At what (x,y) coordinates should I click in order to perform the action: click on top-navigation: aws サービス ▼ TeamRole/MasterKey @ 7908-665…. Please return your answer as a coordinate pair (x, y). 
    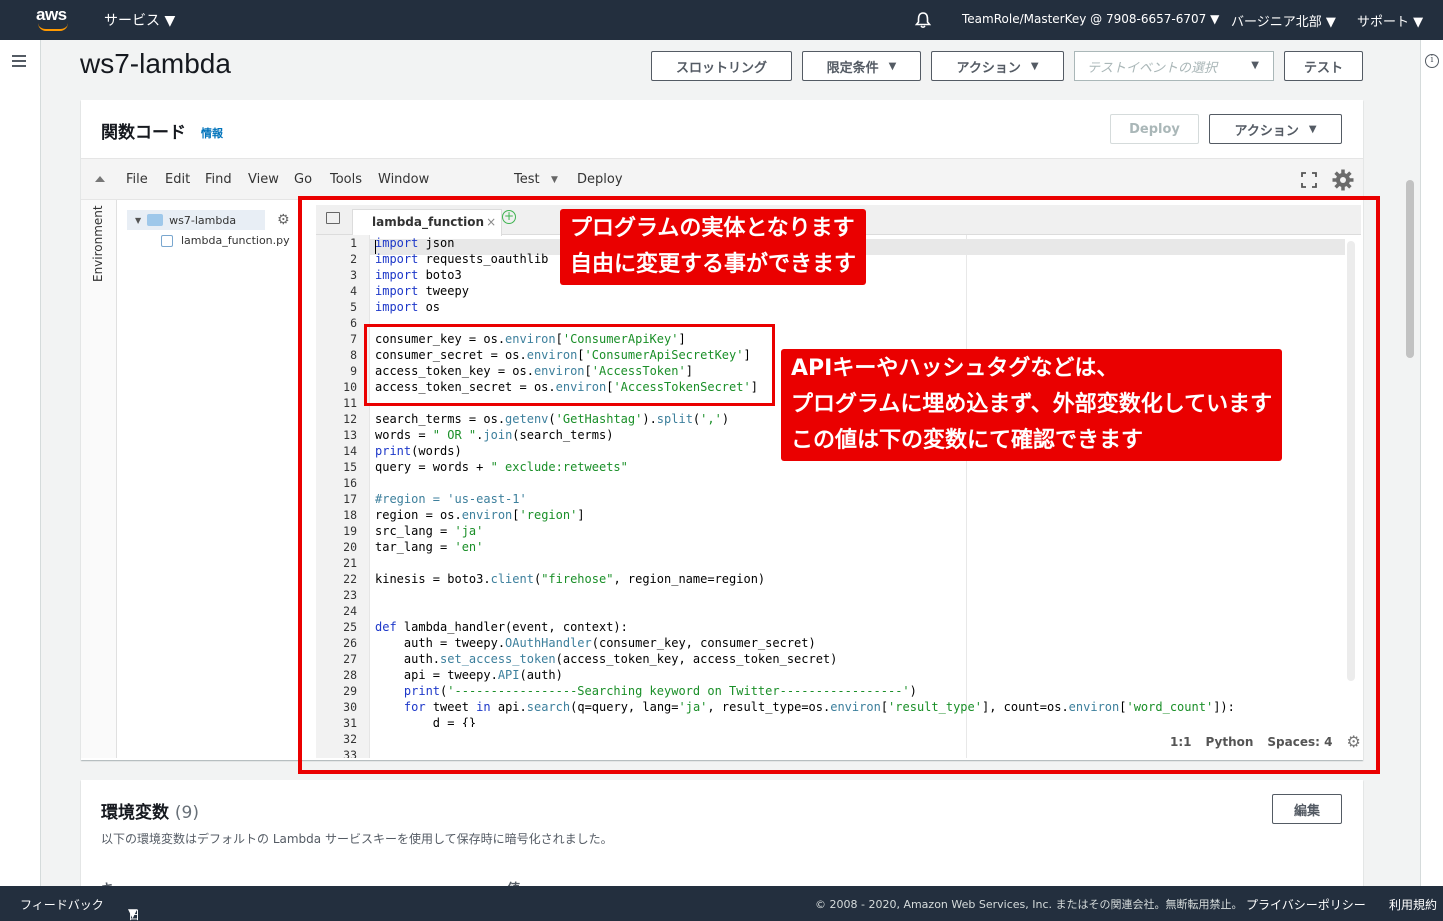
    Looking at the image, I should click on (721, 20).